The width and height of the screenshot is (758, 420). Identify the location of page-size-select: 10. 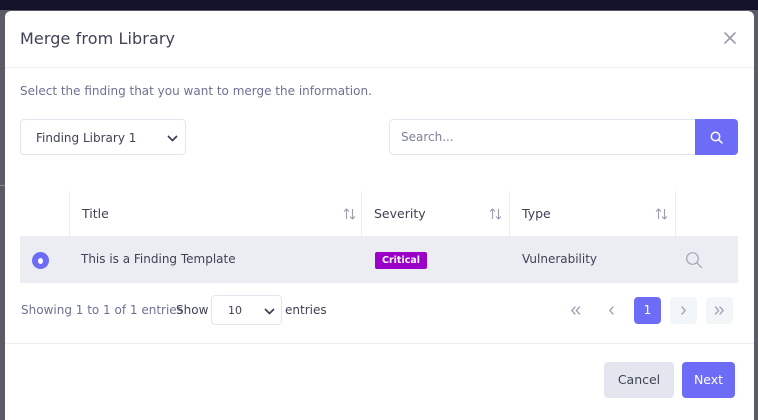
(246, 310).